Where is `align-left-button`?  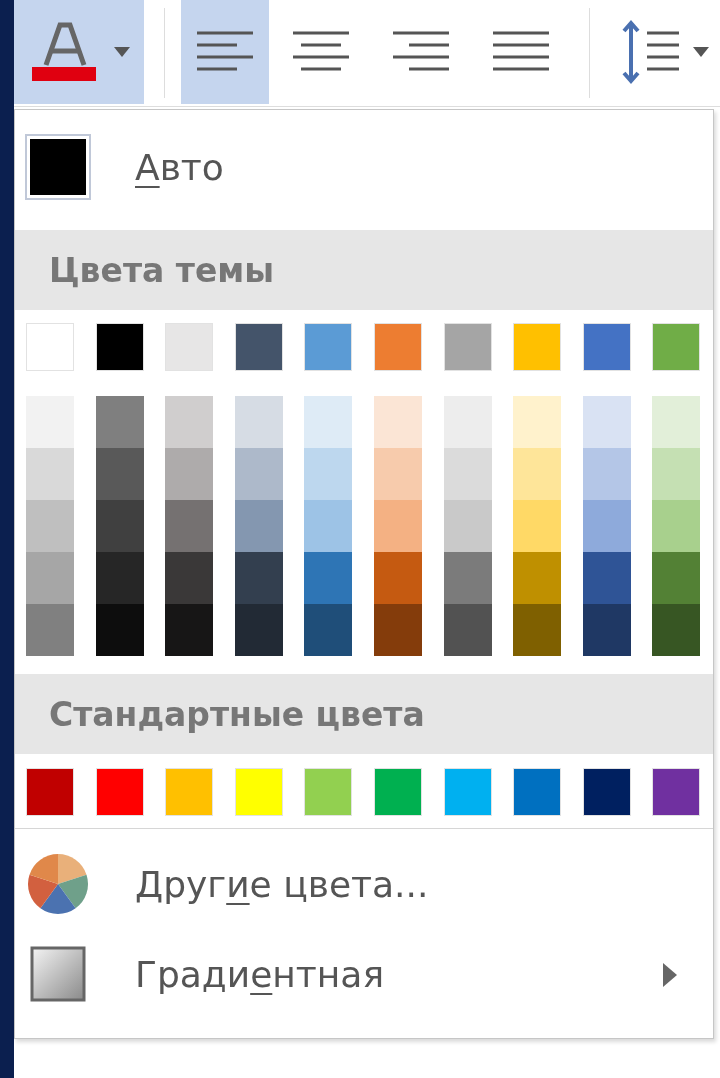 align-left-button is located at coordinates (225, 52).